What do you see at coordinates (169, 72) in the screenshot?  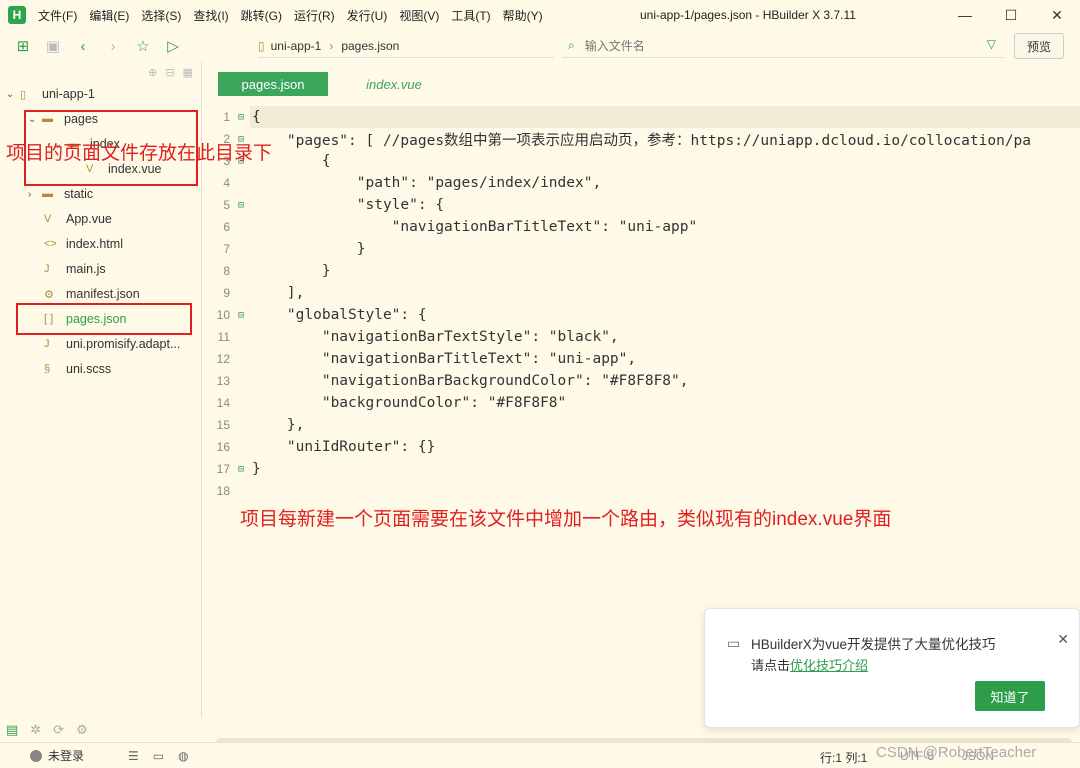 I see `new-folder-icon: ⊟` at bounding box center [169, 72].